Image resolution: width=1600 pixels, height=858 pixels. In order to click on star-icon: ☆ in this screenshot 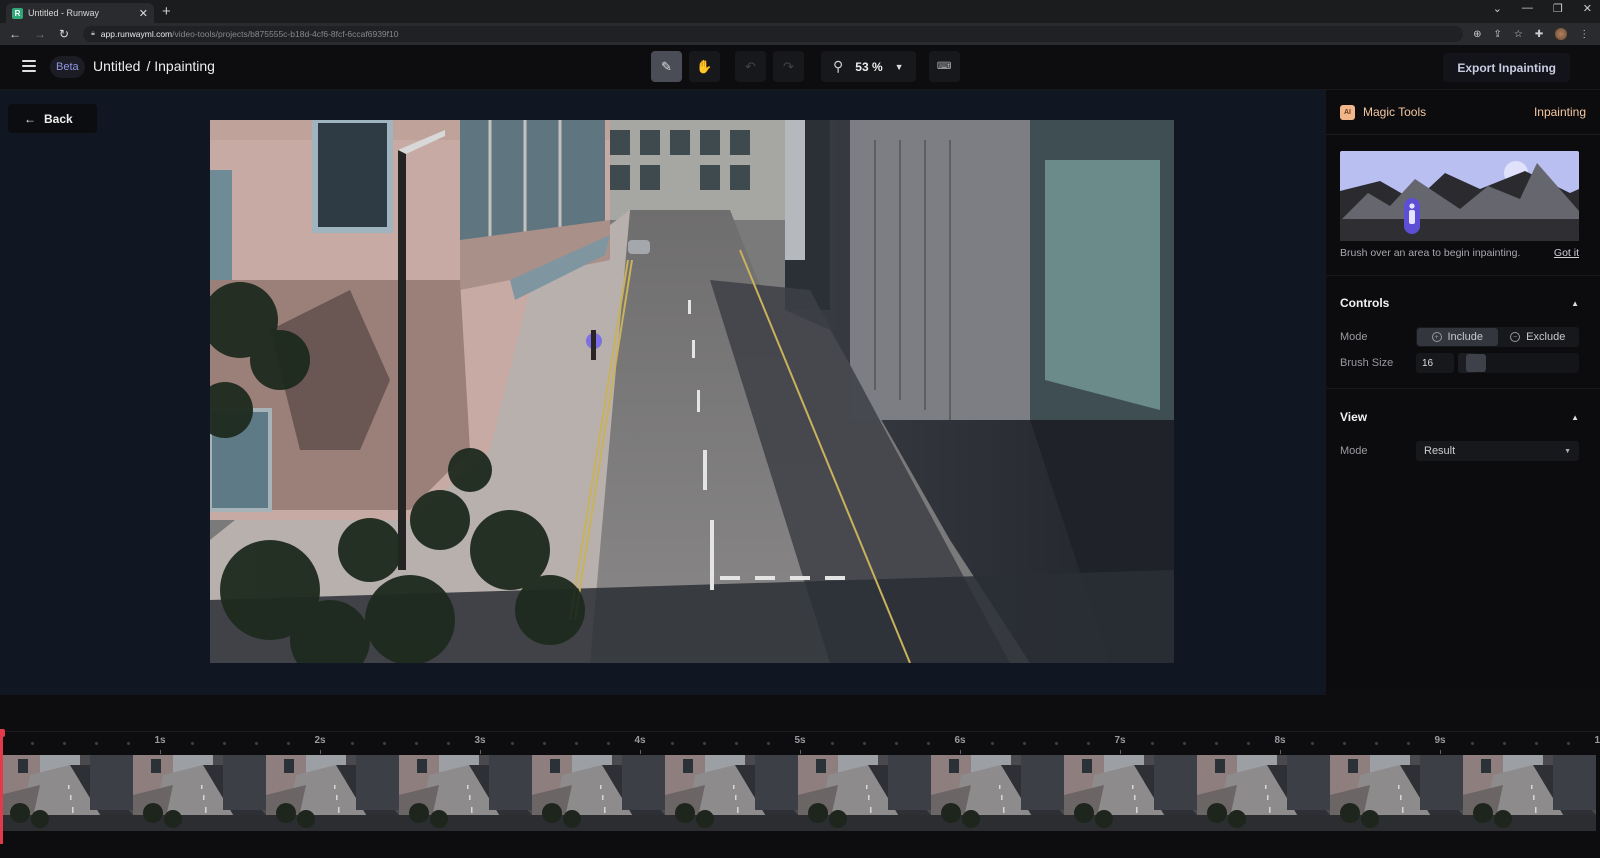, I will do `click(1518, 34)`.